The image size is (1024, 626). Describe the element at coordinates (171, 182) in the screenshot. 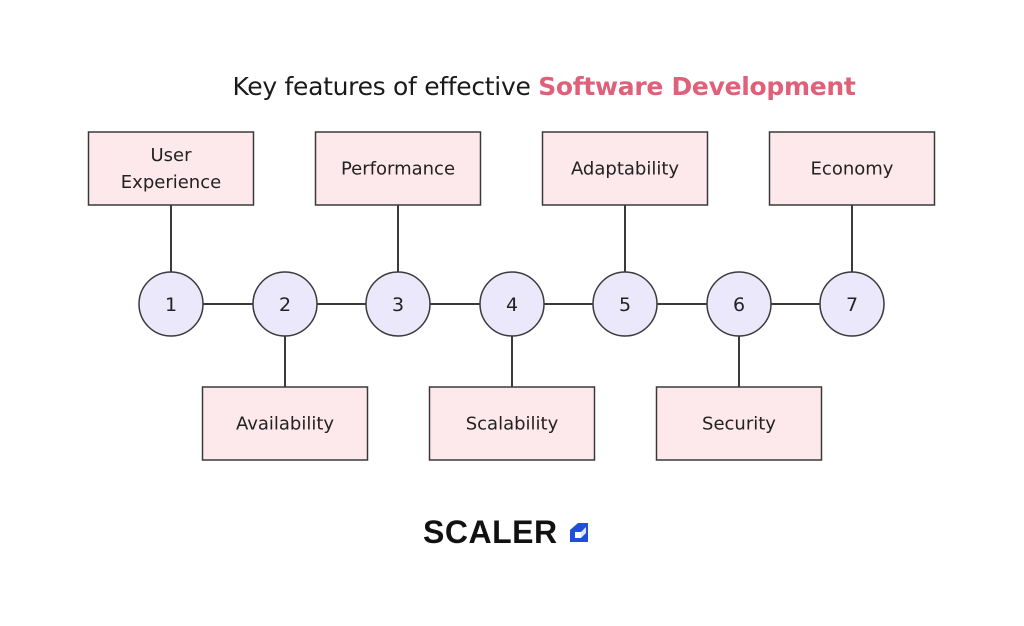

I see `feature-label: Experience` at that location.